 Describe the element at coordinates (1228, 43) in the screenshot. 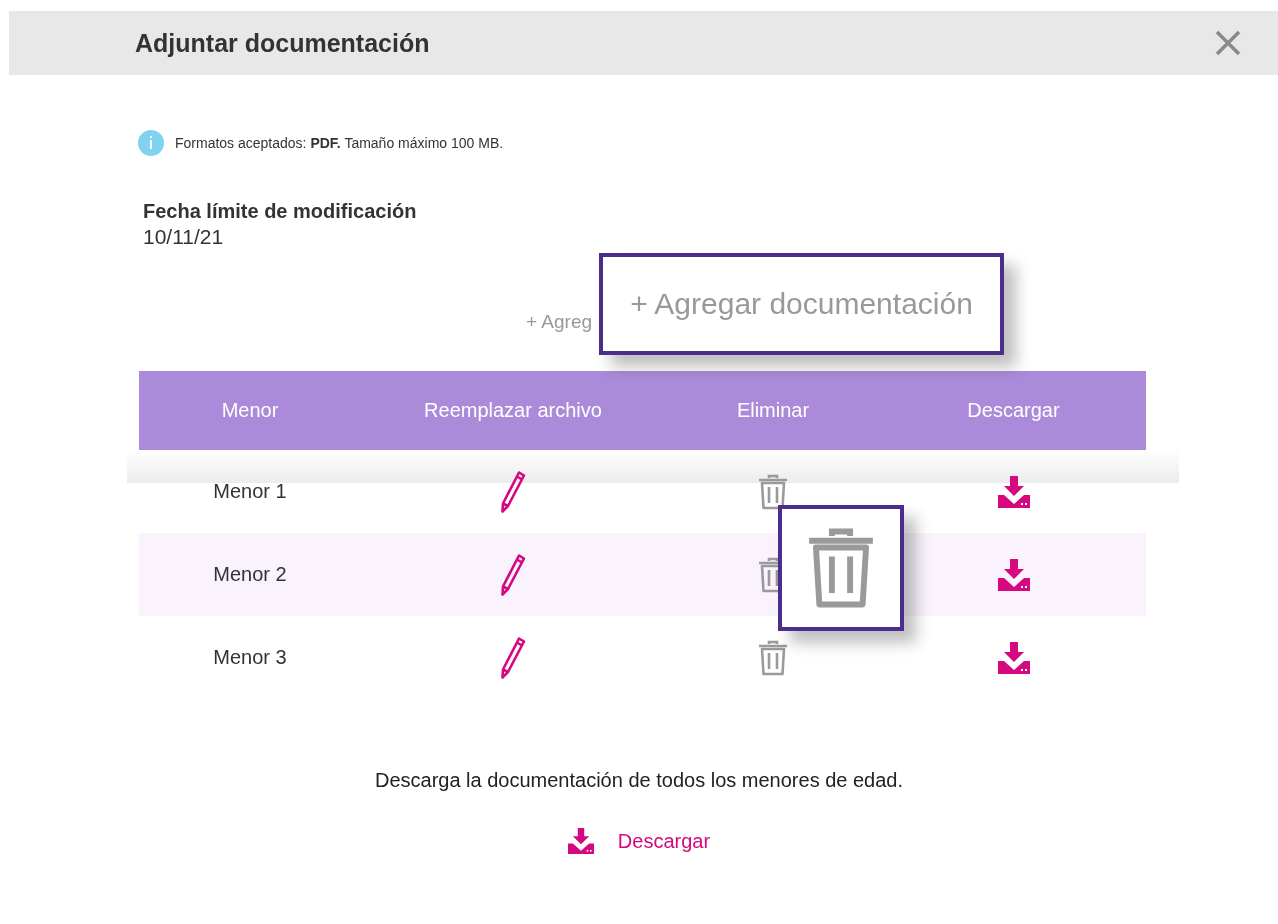

I see `close-icon` at that location.